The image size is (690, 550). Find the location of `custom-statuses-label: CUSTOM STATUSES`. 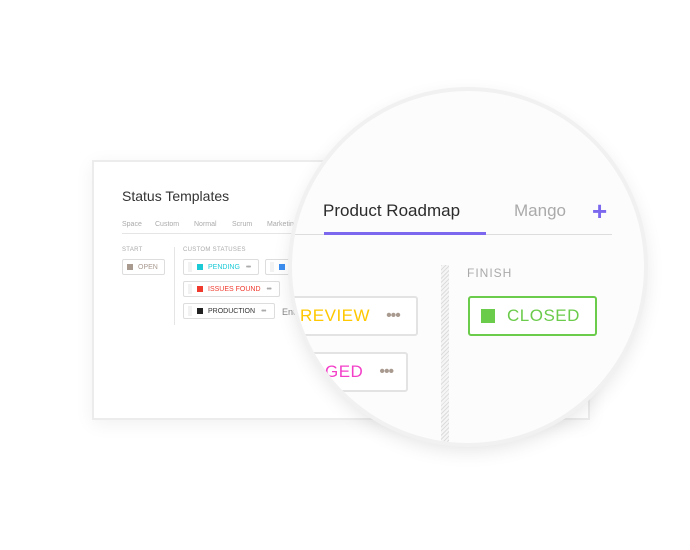

custom-statuses-label: CUSTOM STATUSES is located at coordinates (214, 250).